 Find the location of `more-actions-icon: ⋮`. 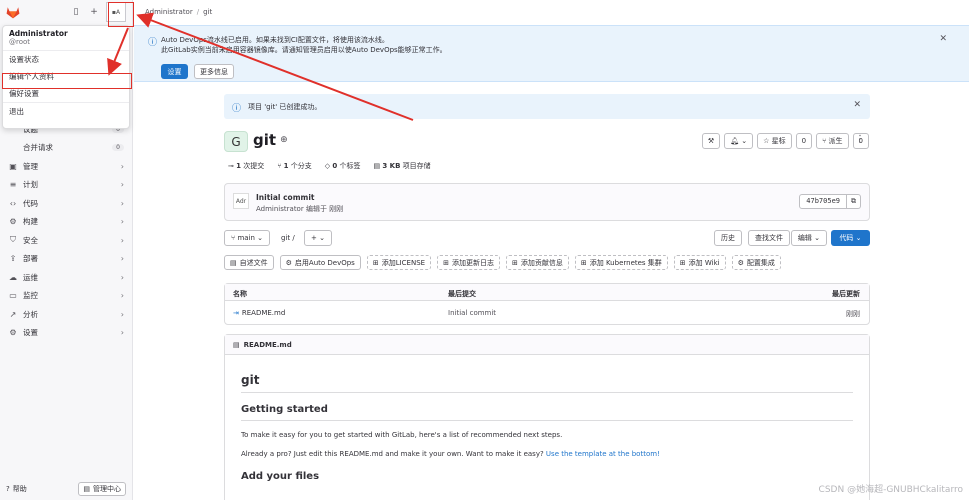

more-actions-icon: ⋮ is located at coordinates (860, 139).